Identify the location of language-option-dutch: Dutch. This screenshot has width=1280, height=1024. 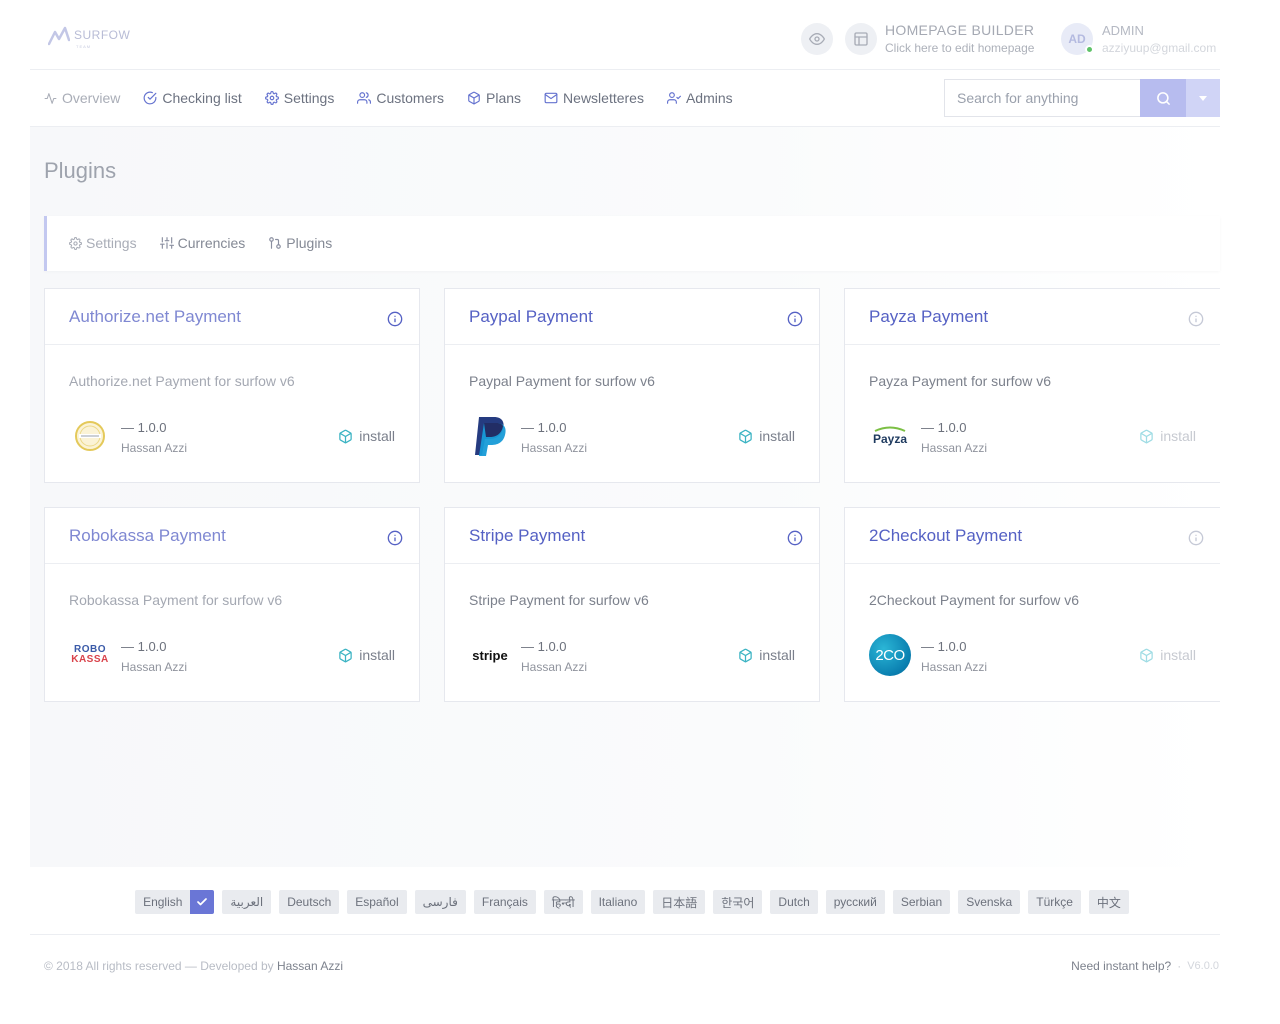
(794, 902).